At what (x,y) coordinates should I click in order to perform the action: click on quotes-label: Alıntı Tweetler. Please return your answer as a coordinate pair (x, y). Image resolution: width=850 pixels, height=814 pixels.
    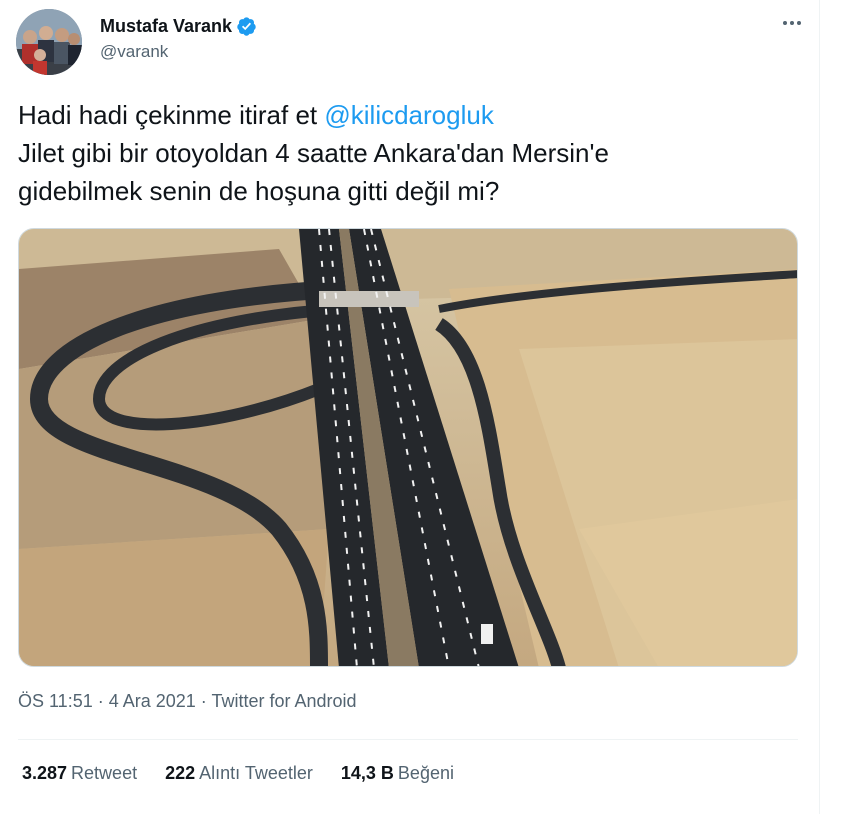
    Looking at the image, I should click on (256, 773).